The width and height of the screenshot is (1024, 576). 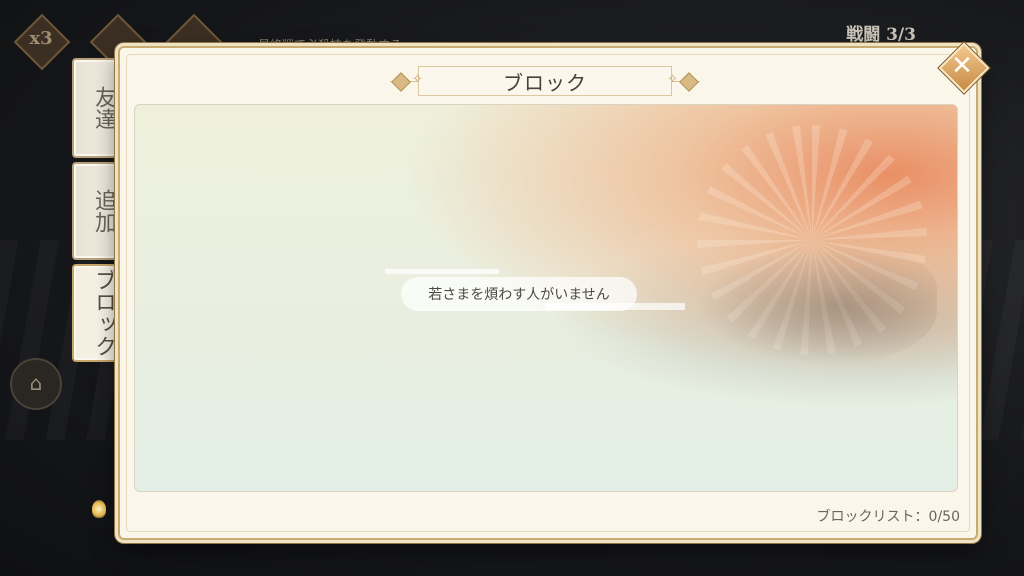 I want to click on battle-counter: 戦闘 3/3, so click(x=881, y=35).